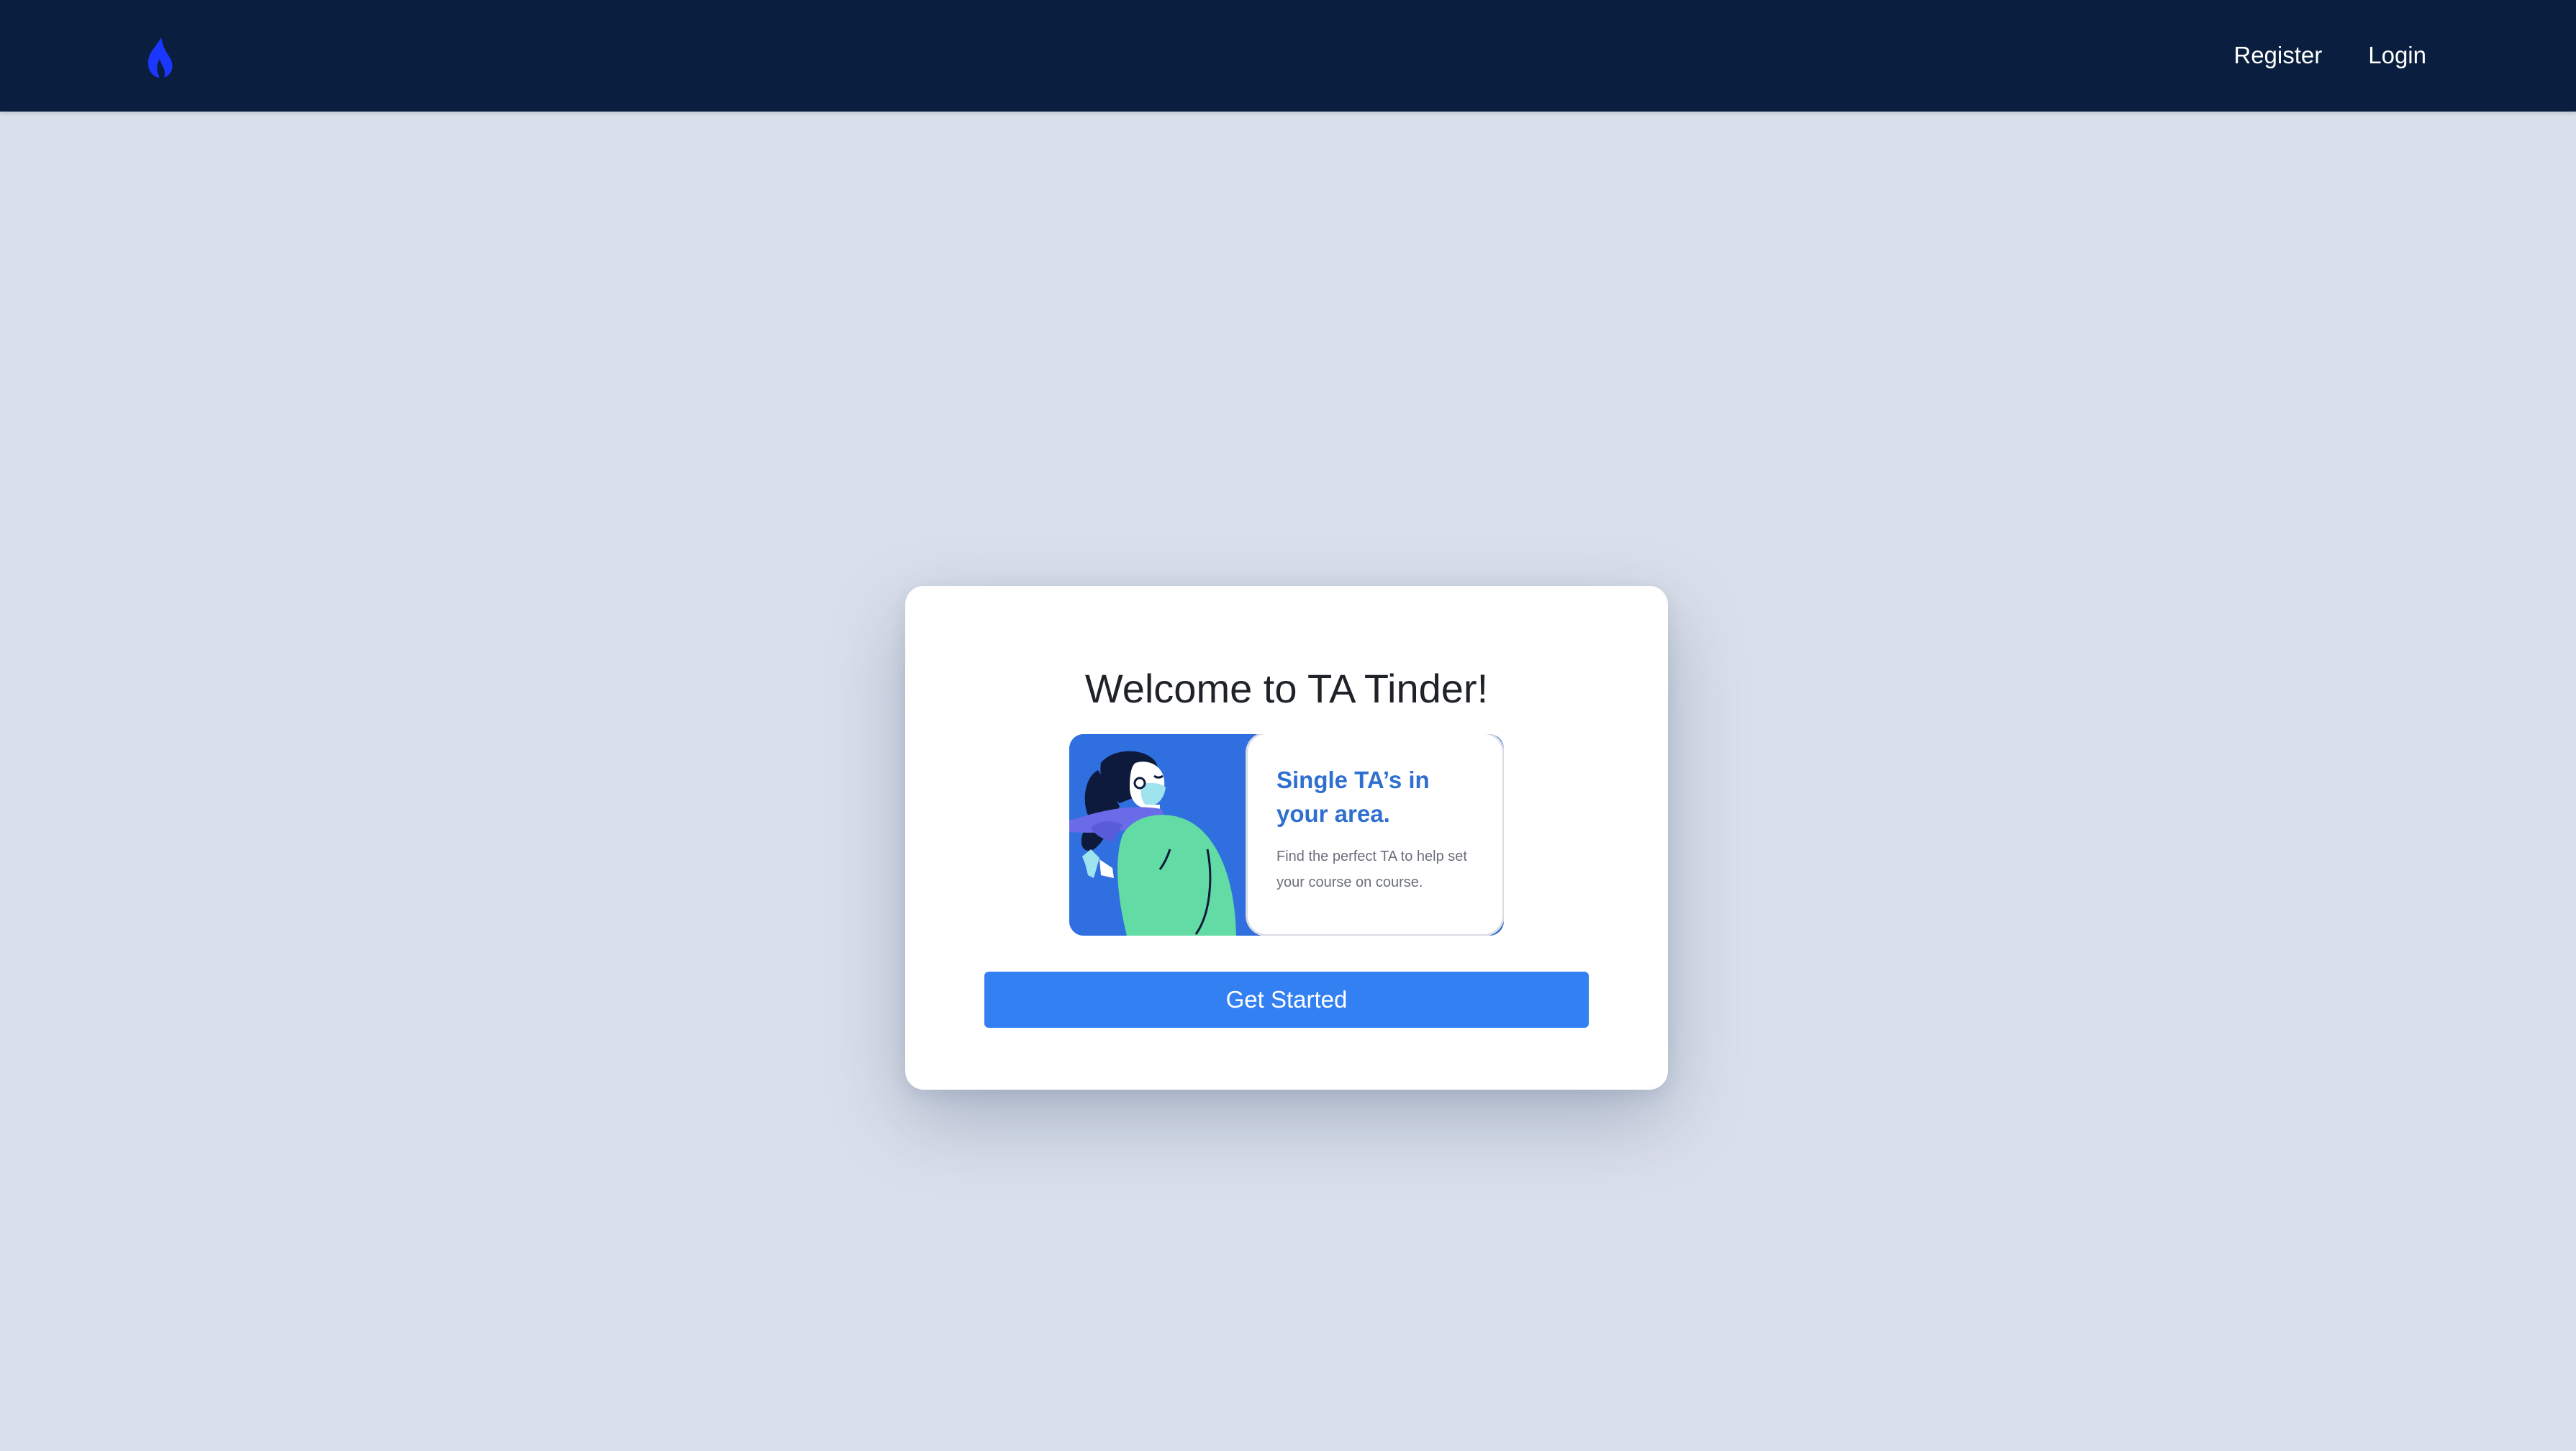  I want to click on login-link: Login, so click(2397, 55).